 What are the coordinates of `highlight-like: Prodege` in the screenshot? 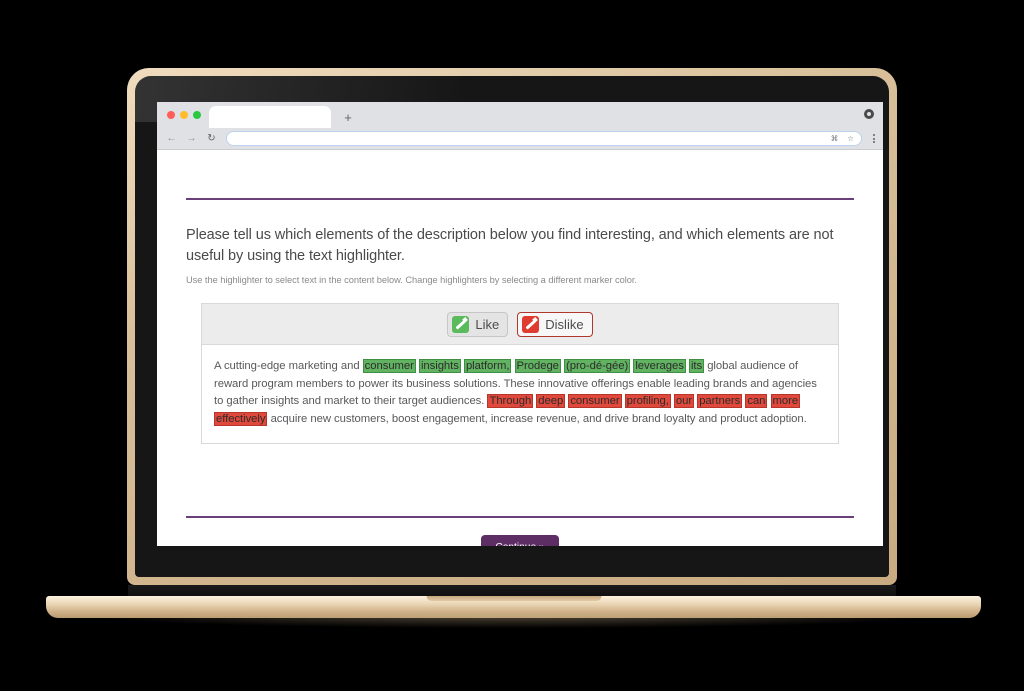 It's located at (537, 366).